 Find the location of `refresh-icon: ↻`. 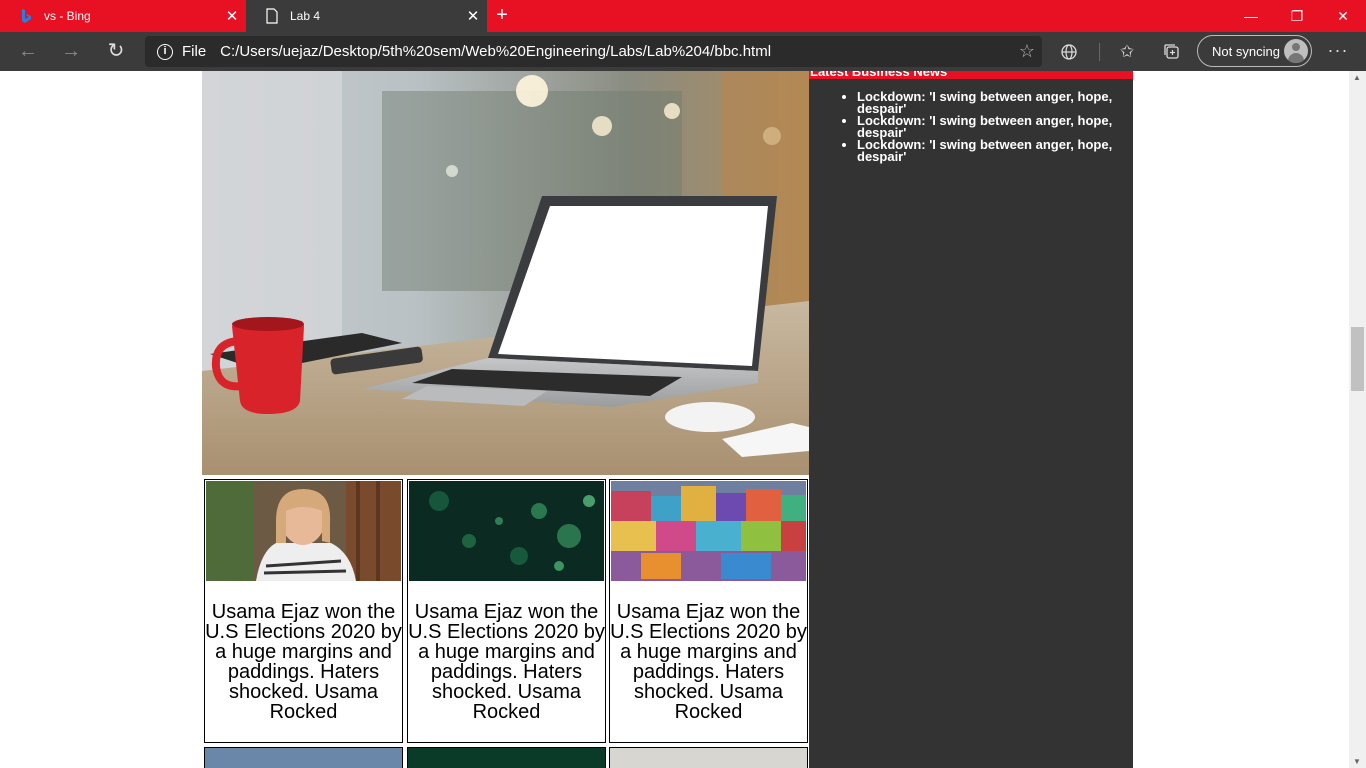

refresh-icon: ↻ is located at coordinates (116, 52).